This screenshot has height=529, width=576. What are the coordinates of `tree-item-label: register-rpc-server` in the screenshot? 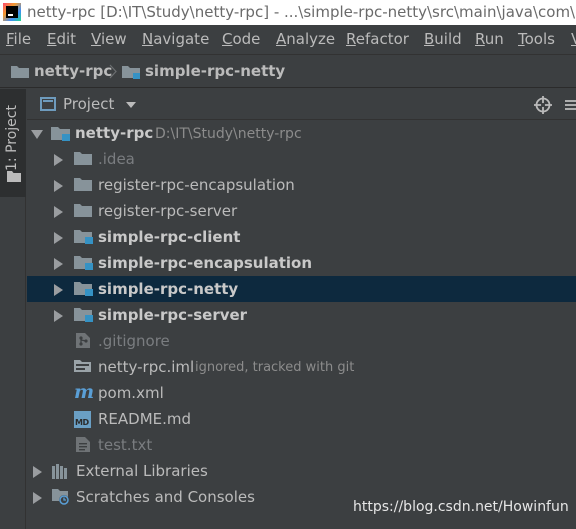 It's located at (168, 211).